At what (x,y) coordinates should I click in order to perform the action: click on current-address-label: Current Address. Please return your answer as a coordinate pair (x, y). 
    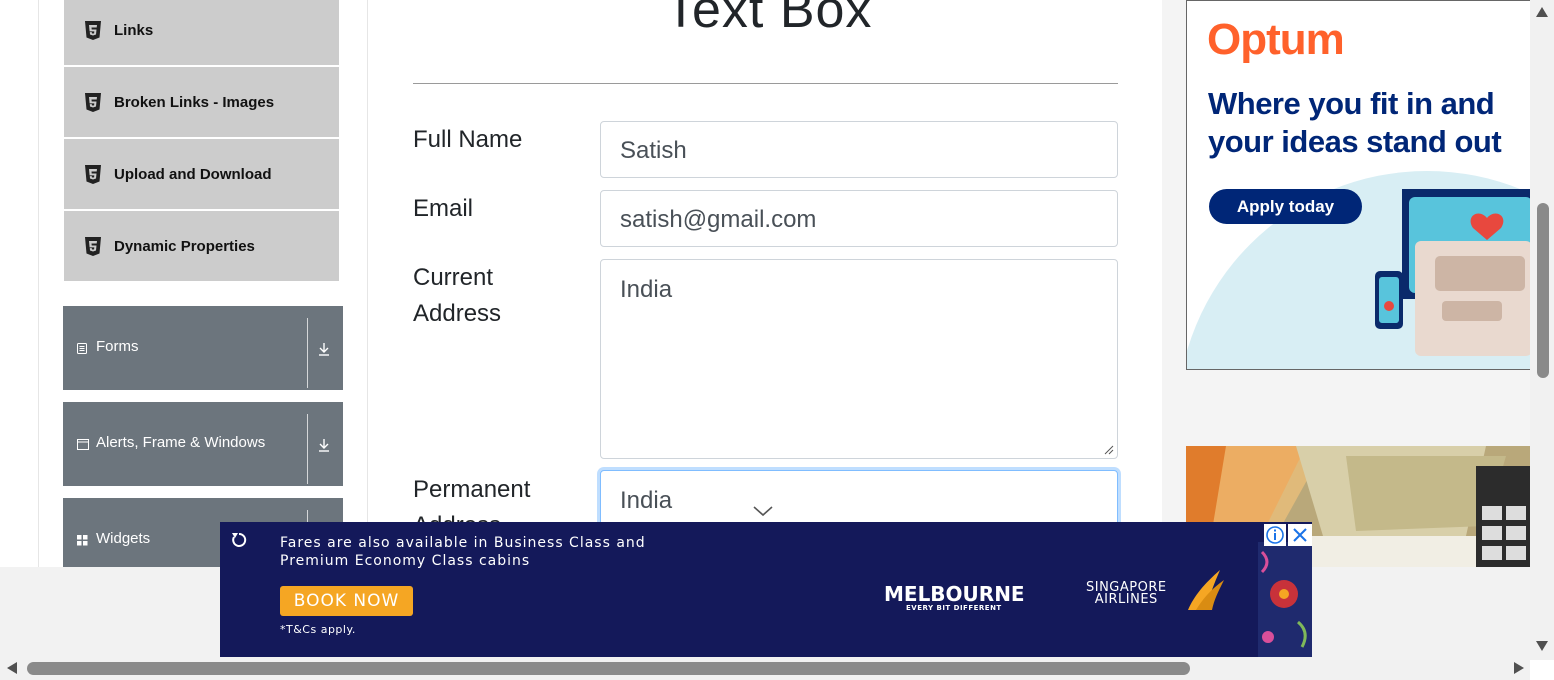
    Looking at the image, I should click on (457, 296).